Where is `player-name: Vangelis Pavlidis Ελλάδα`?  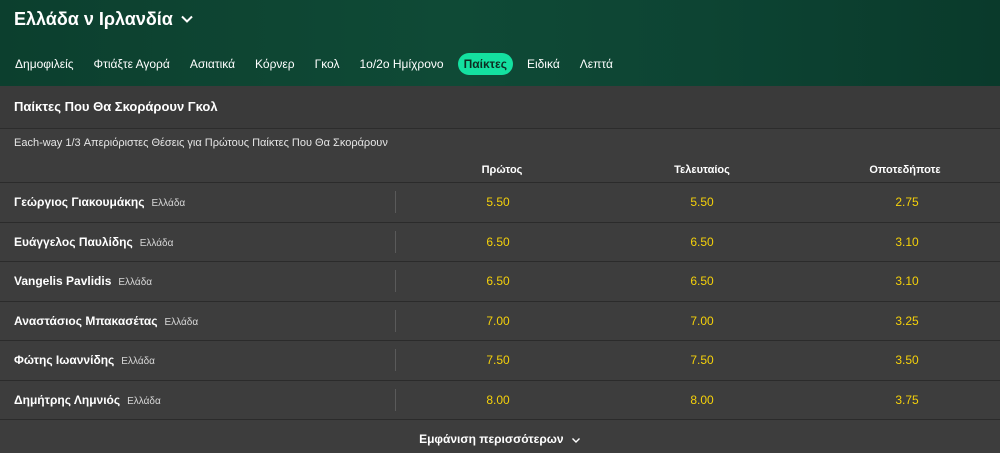
player-name: Vangelis Pavlidis Ελλάδα is located at coordinates (83, 281).